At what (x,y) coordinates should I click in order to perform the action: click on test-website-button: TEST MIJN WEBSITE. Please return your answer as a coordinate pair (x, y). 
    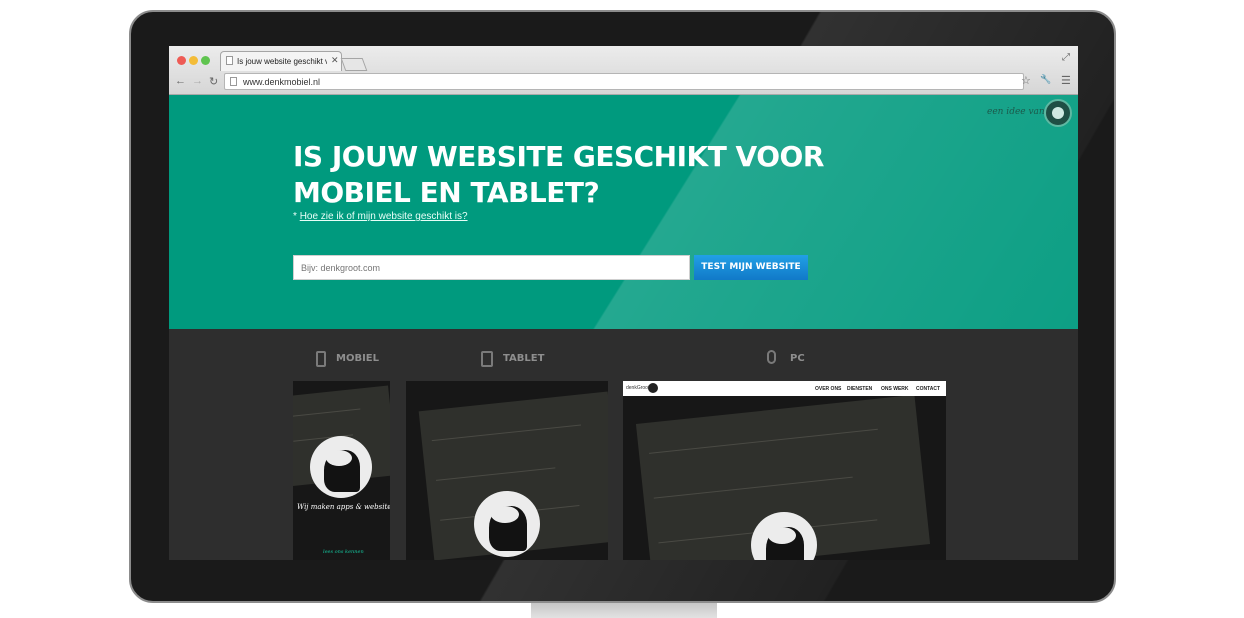
    Looking at the image, I should click on (751, 267).